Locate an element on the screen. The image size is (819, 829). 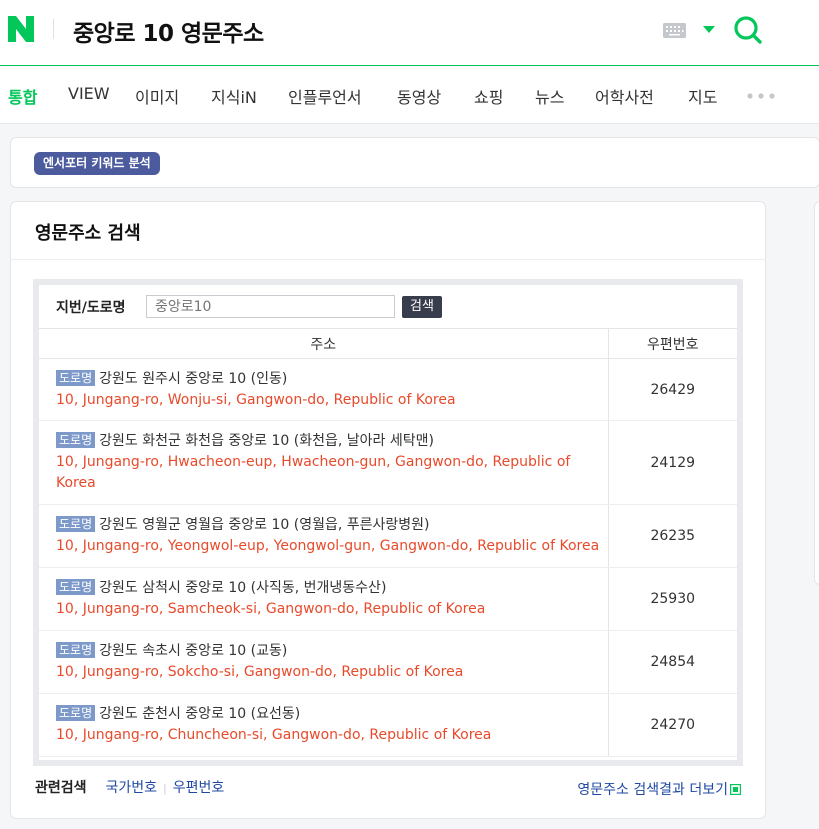
related-searches: 관련검색 국가번호 | 우편번호 is located at coordinates (129, 787).